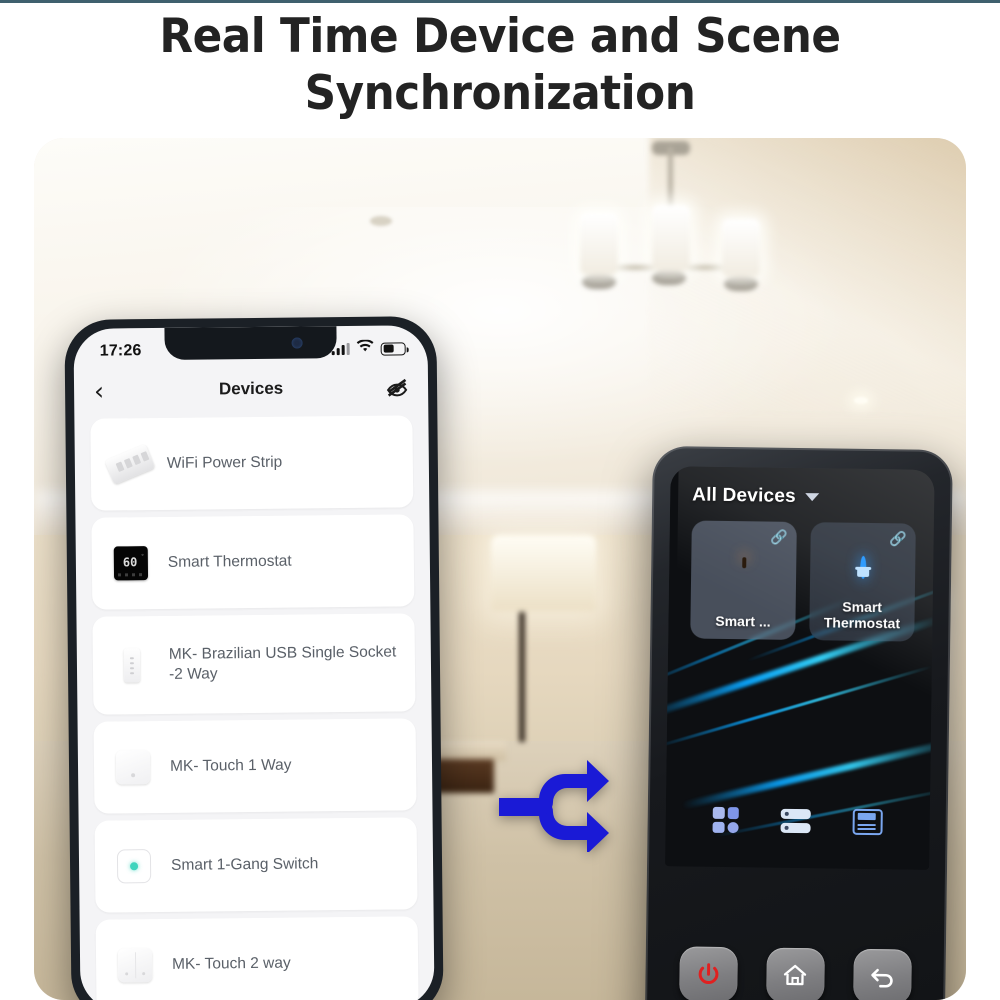  I want to click on list-rows-icon, so click(795, 821).